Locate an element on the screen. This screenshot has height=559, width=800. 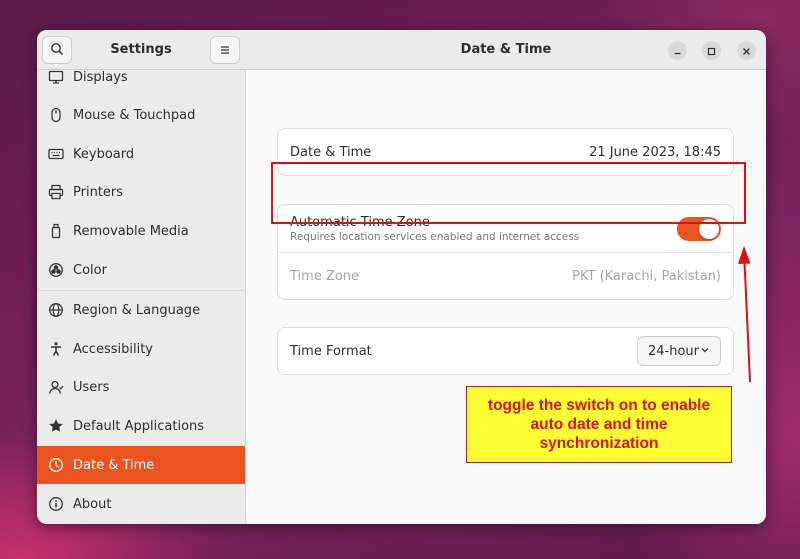
sidebar-item-label: Default Applications is located at coordinates (139, 426).